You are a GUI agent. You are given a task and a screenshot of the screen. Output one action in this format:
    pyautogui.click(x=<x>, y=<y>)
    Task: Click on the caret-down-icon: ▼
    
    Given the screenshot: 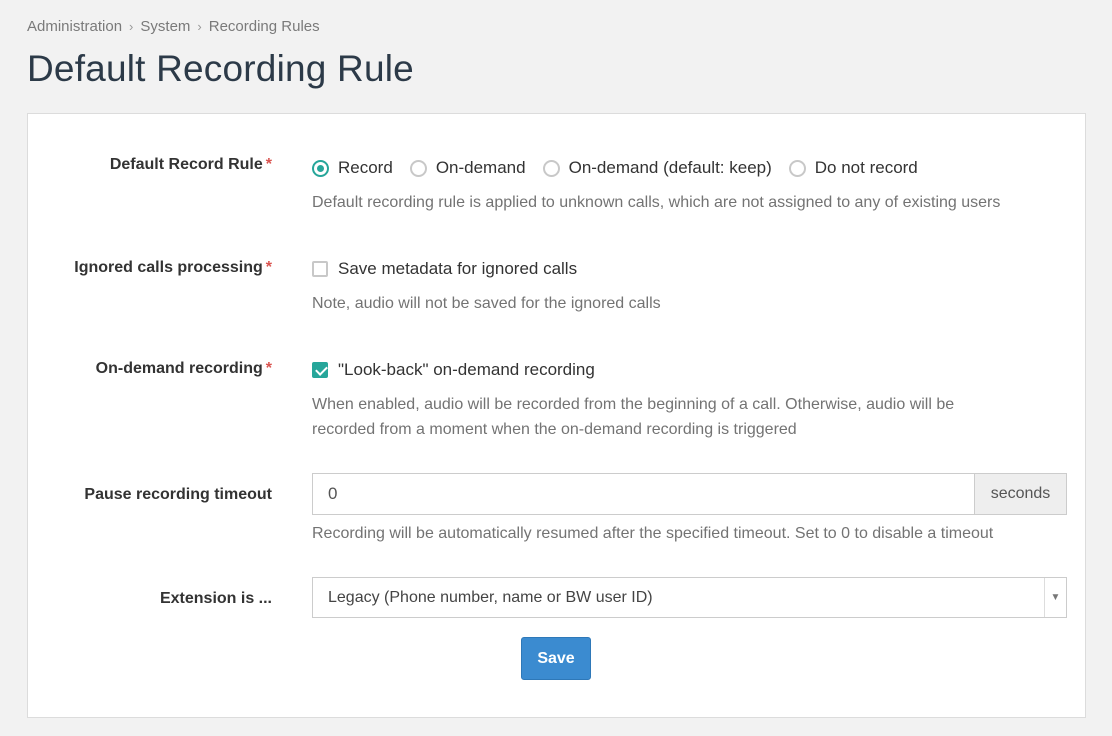 What is the action you would take?
    pyautogui.click(x=1055, y=597)
    